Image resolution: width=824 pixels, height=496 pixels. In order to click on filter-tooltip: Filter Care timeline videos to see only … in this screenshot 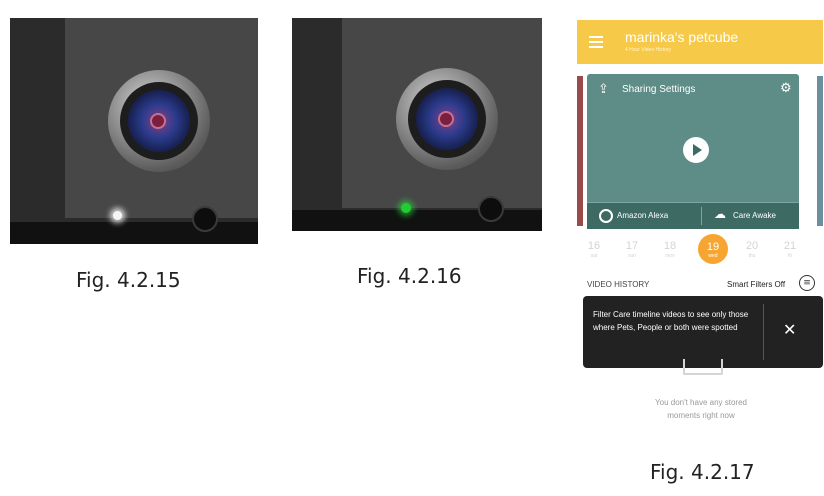, I will do `click(703, 332)`.